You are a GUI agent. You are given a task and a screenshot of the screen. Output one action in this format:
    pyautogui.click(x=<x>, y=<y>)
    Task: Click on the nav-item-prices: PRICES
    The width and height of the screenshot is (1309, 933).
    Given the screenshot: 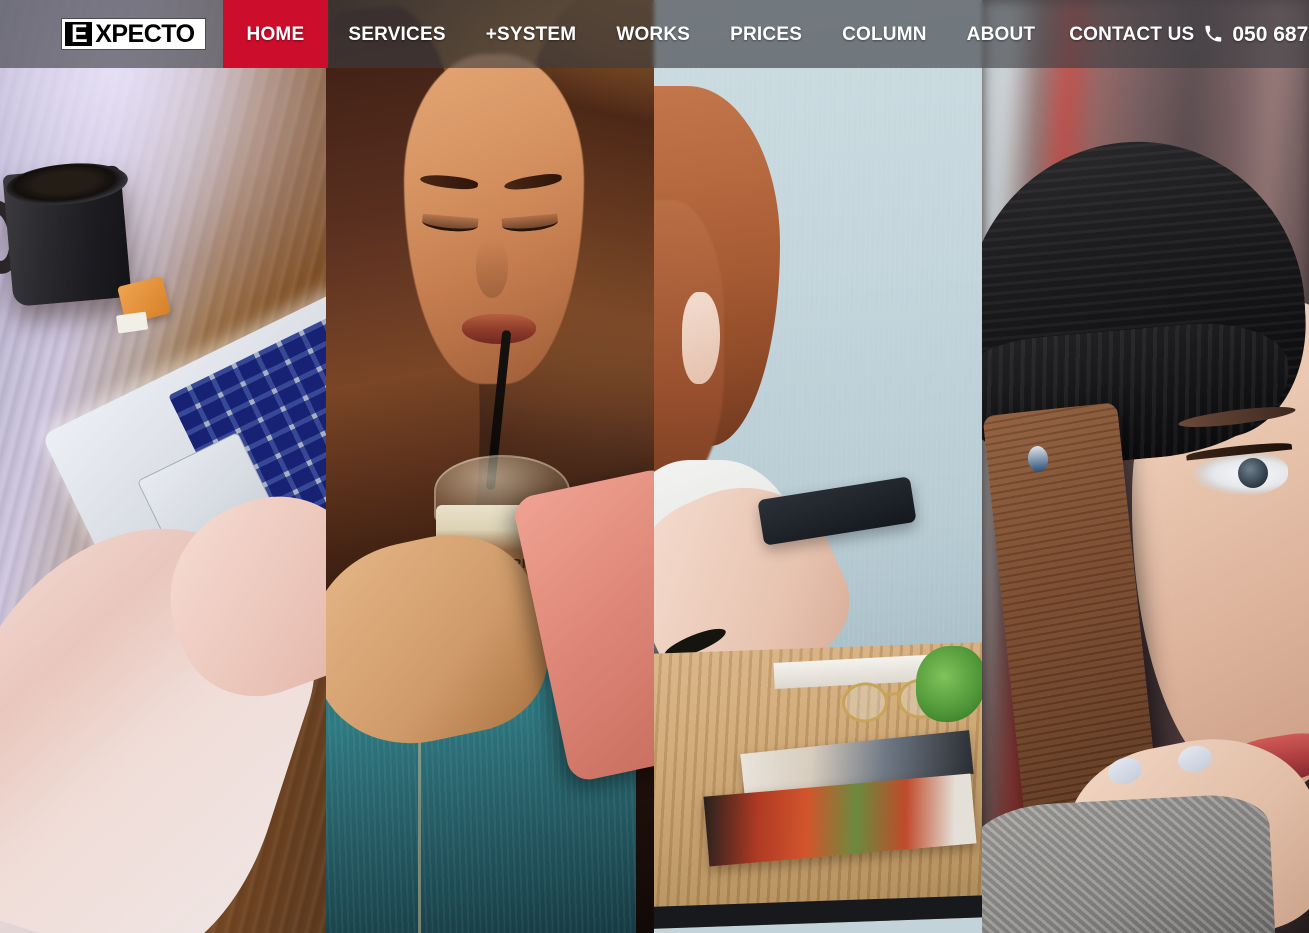 What is the action you would take?
    pyautogui.click(x=766, y=34)
    